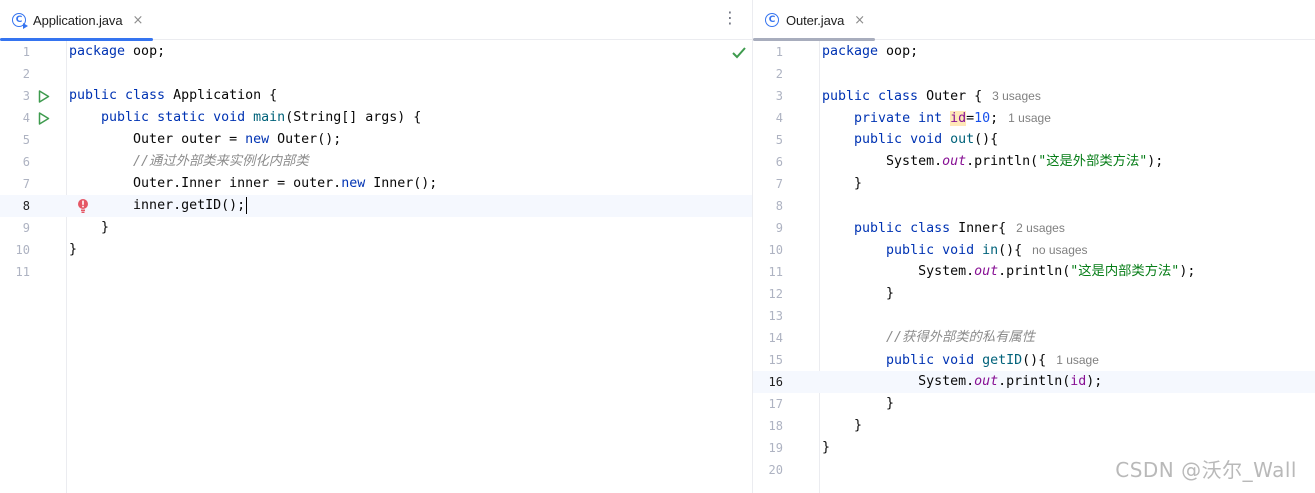 This screenshot has width=1315, height=493. What do you see at coordinates (221, 161) in the screenshot?
I see `code-comment: //通过外部类来实例化内部类` at bounding box center [221, 161].